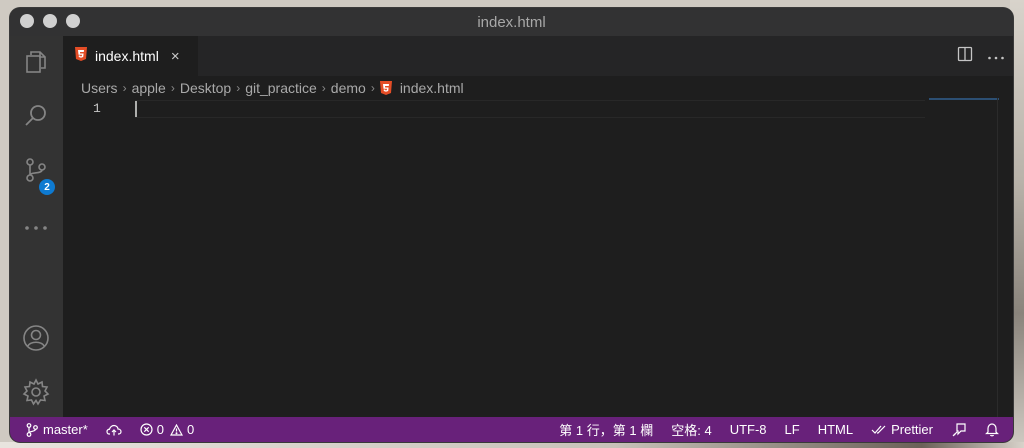  I want to click on prettier-status: Prettier, so click(902, 429).